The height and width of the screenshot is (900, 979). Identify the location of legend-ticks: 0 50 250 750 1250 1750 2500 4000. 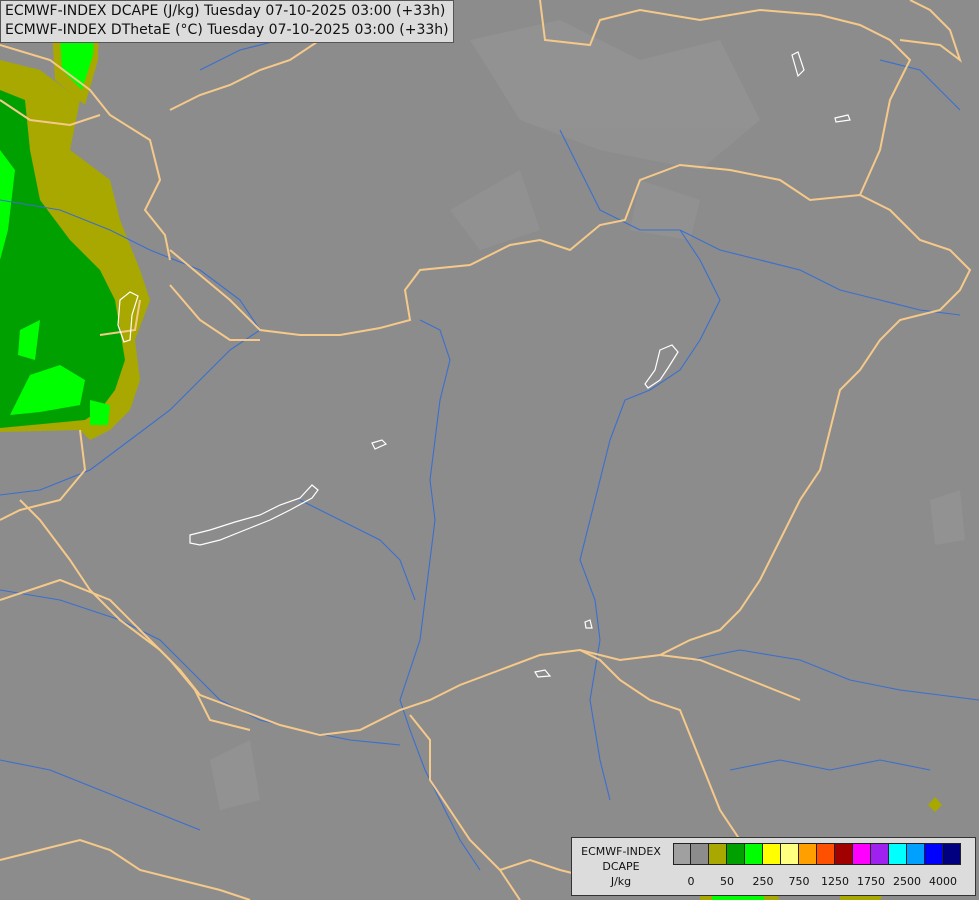
(818, 882).